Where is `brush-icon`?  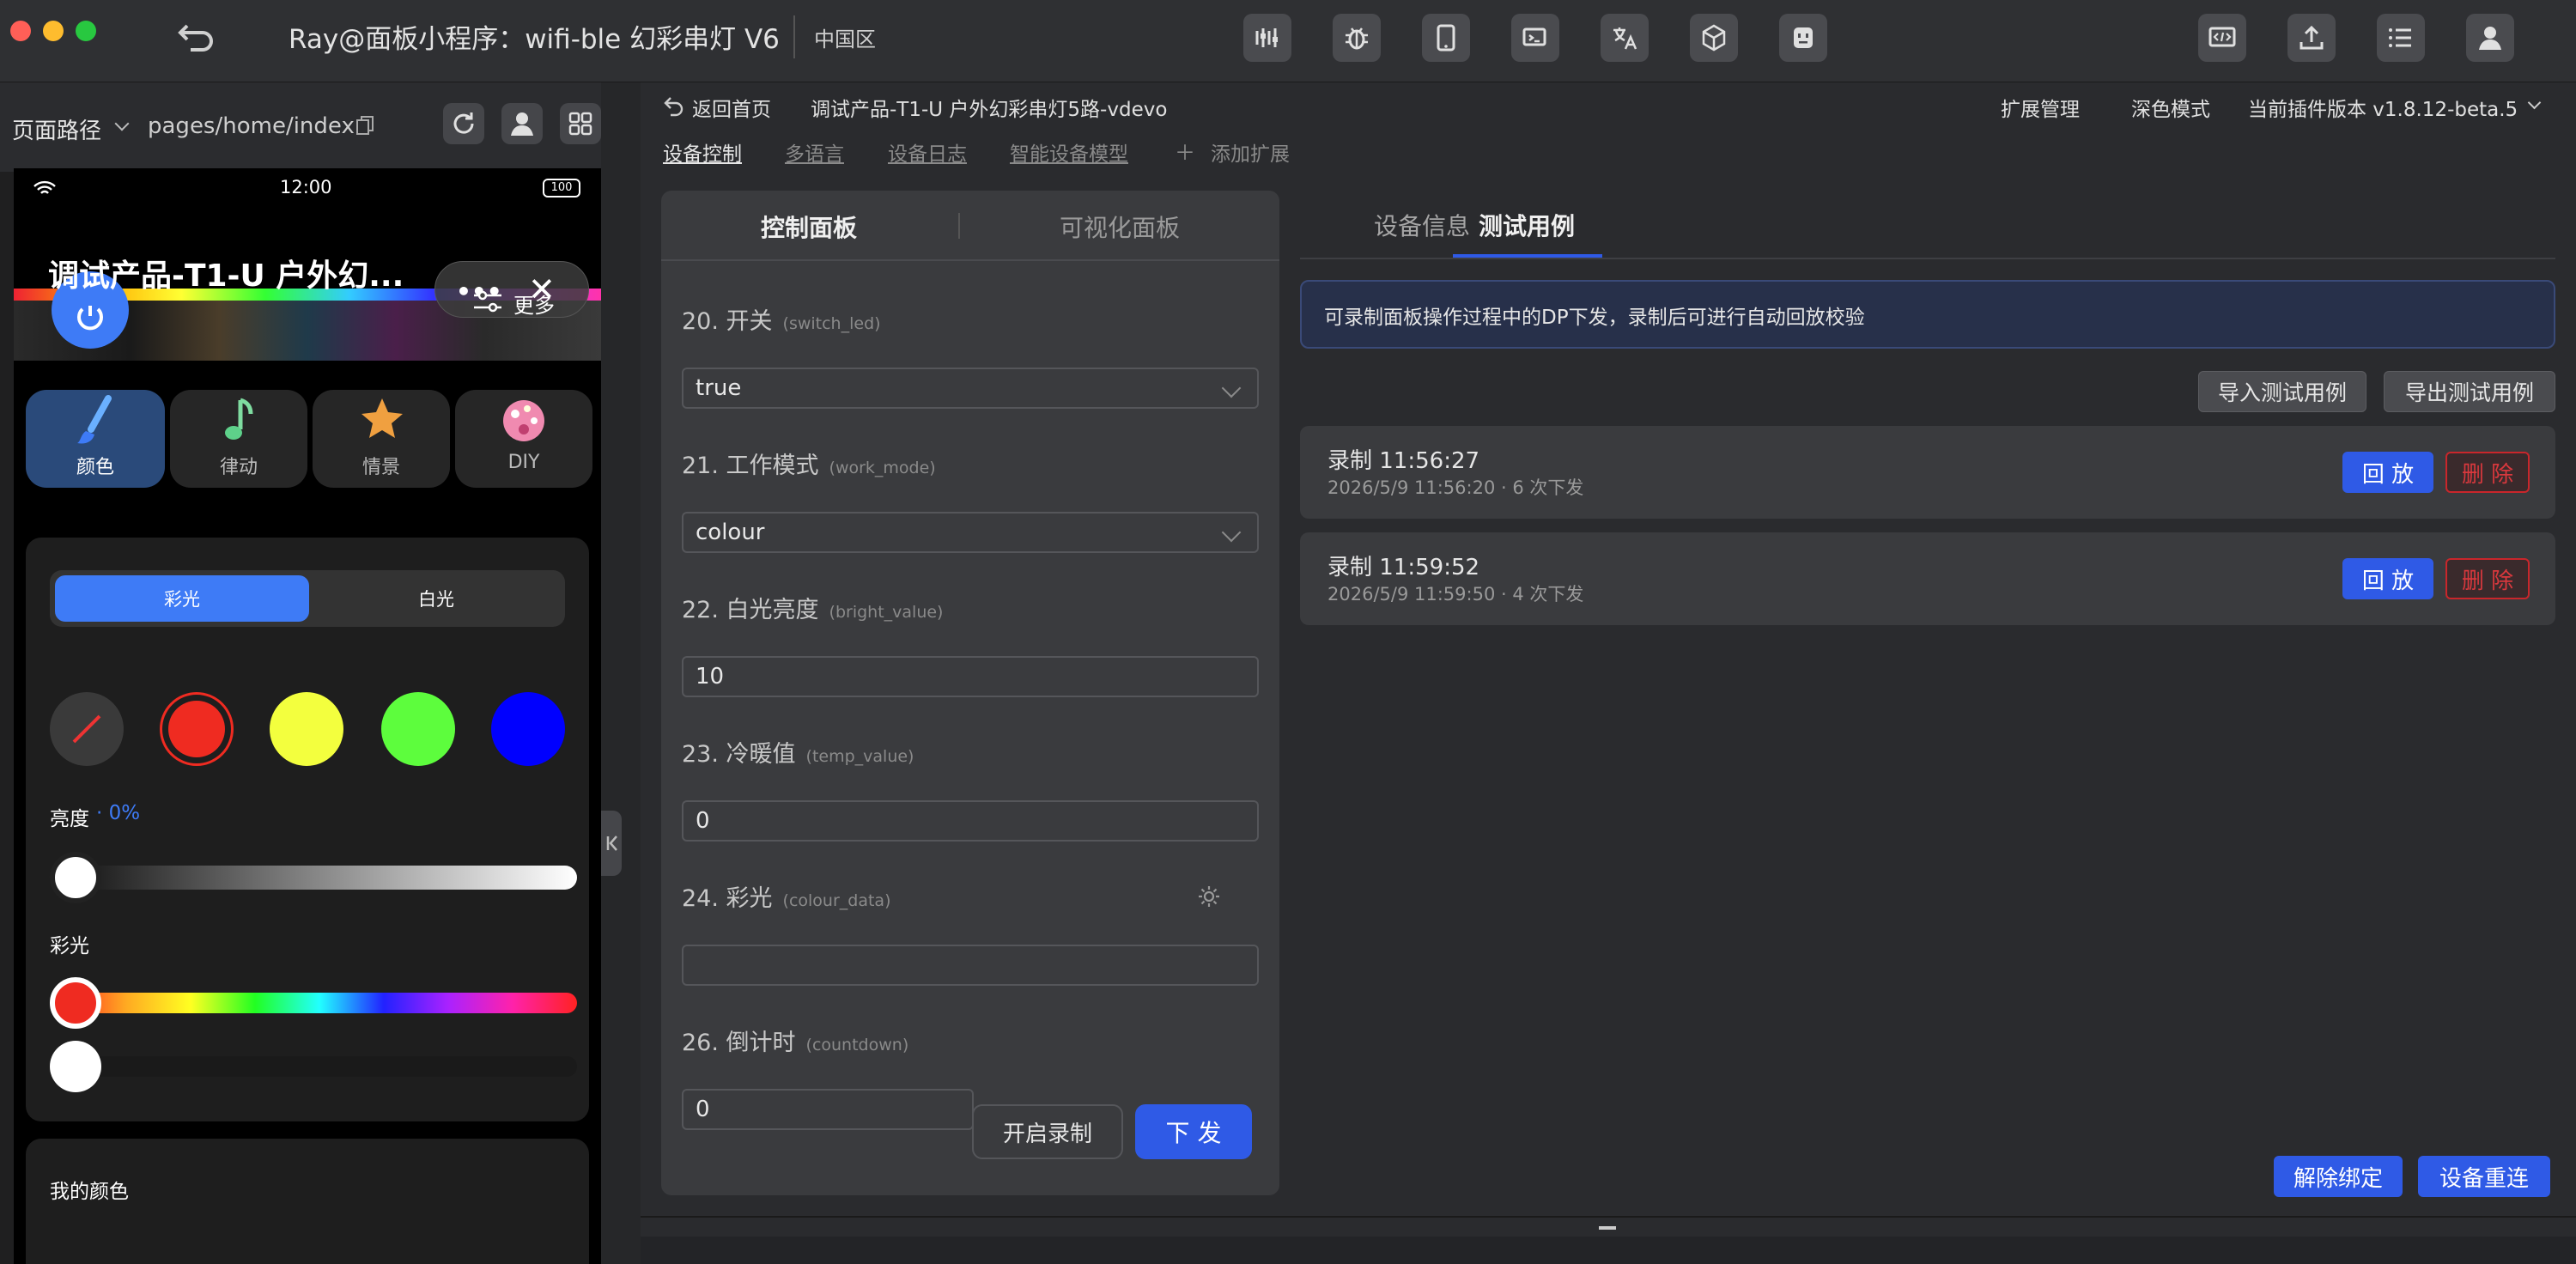 brush-icon is located at coordinates (96, 421).